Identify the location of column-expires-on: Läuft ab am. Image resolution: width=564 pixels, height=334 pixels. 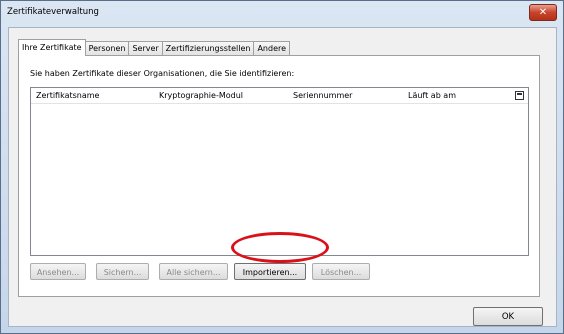
(432, 95).